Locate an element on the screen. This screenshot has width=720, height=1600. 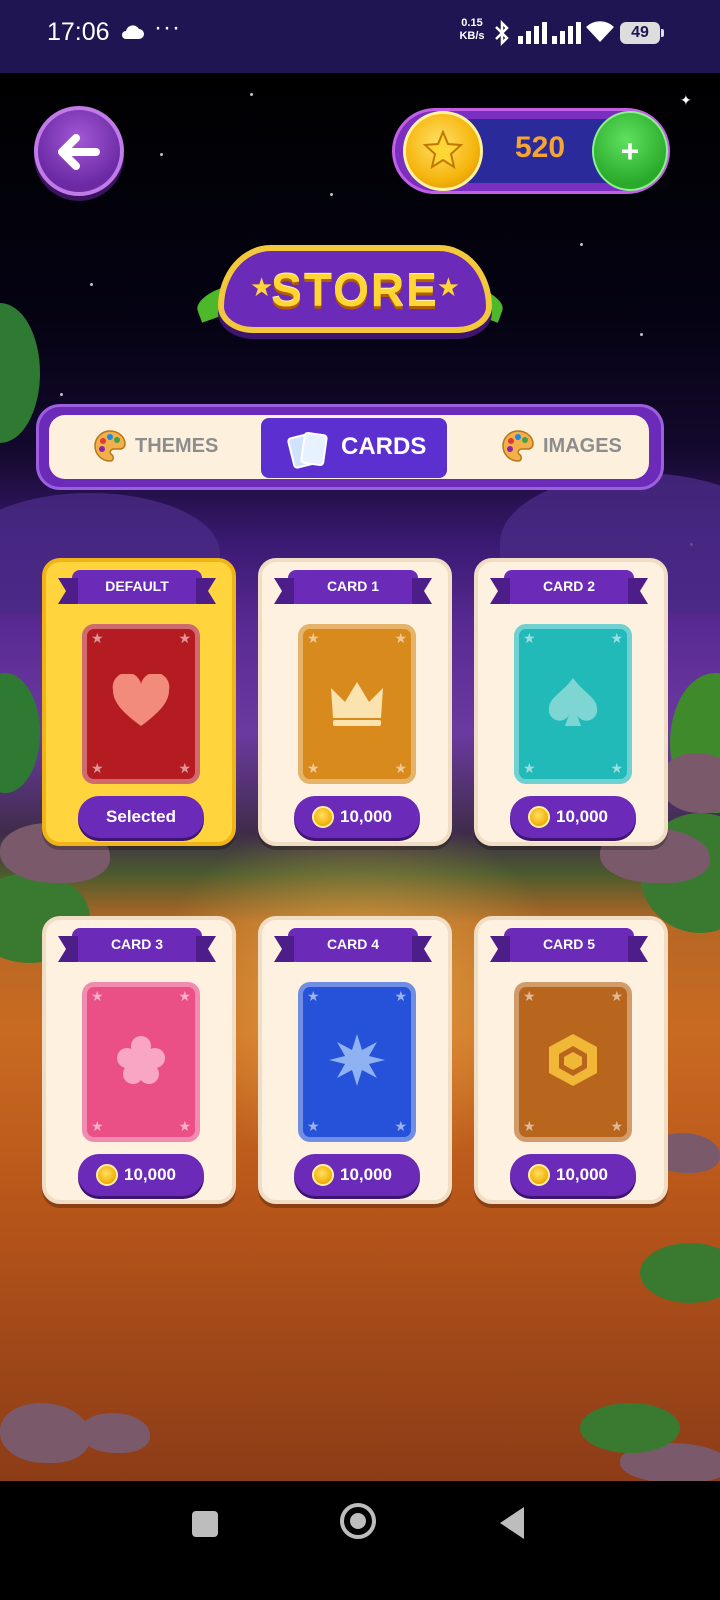
coin-counter: 520 + is located at coordinates (531, 151).